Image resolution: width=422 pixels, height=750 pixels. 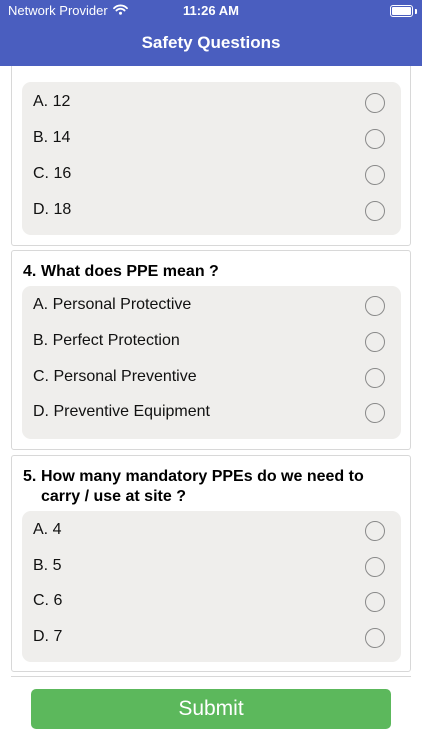 I want to click on question-text: 4. What does PPE mean ?, so click(x=213, y=272).